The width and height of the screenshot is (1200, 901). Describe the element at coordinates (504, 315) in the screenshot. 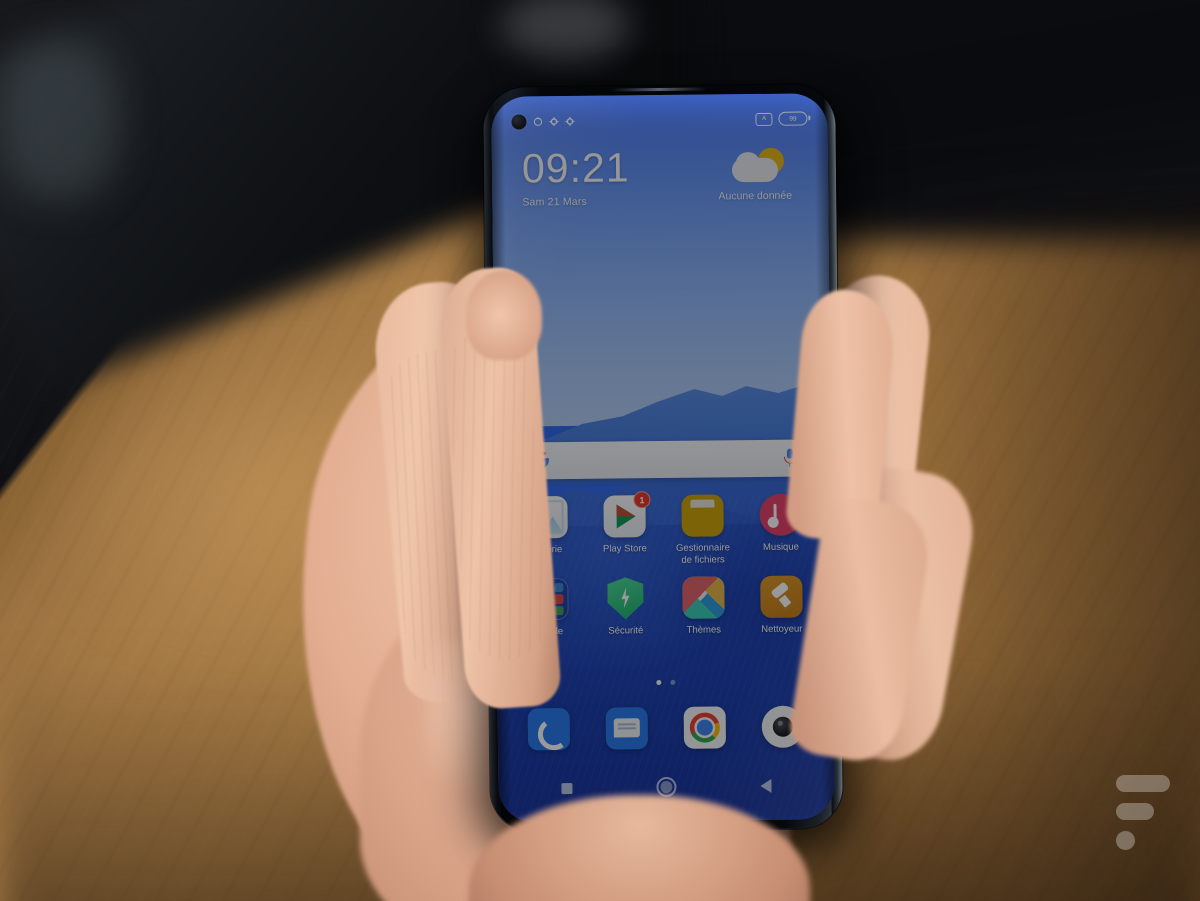

I see `thumb-tip` at that location.